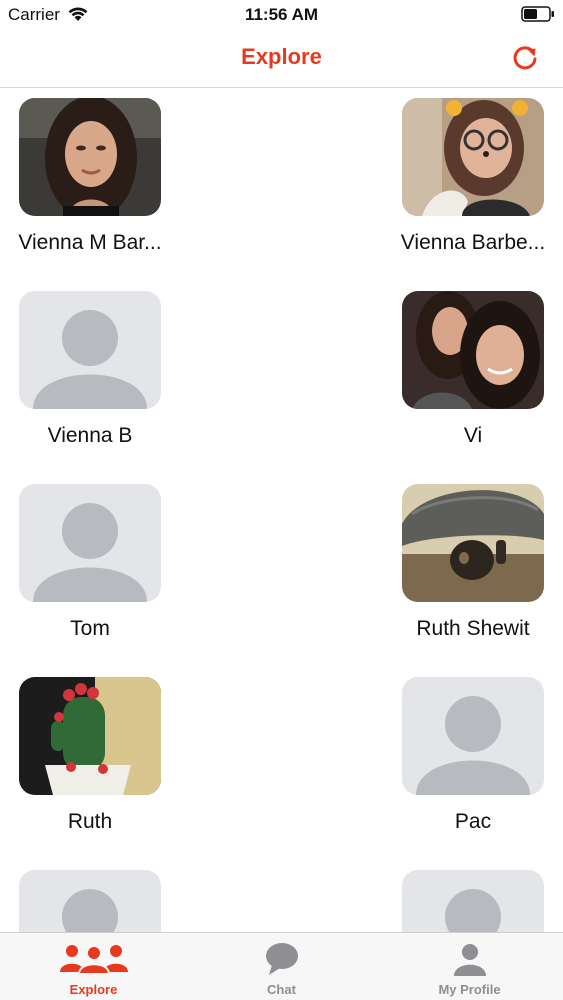 The height and width of the screenshot is (1000, 563). What do you see at coordinates (473, 435) in the screenshot?
I see `profile-name: Vi` at bounding box center [473, 435].